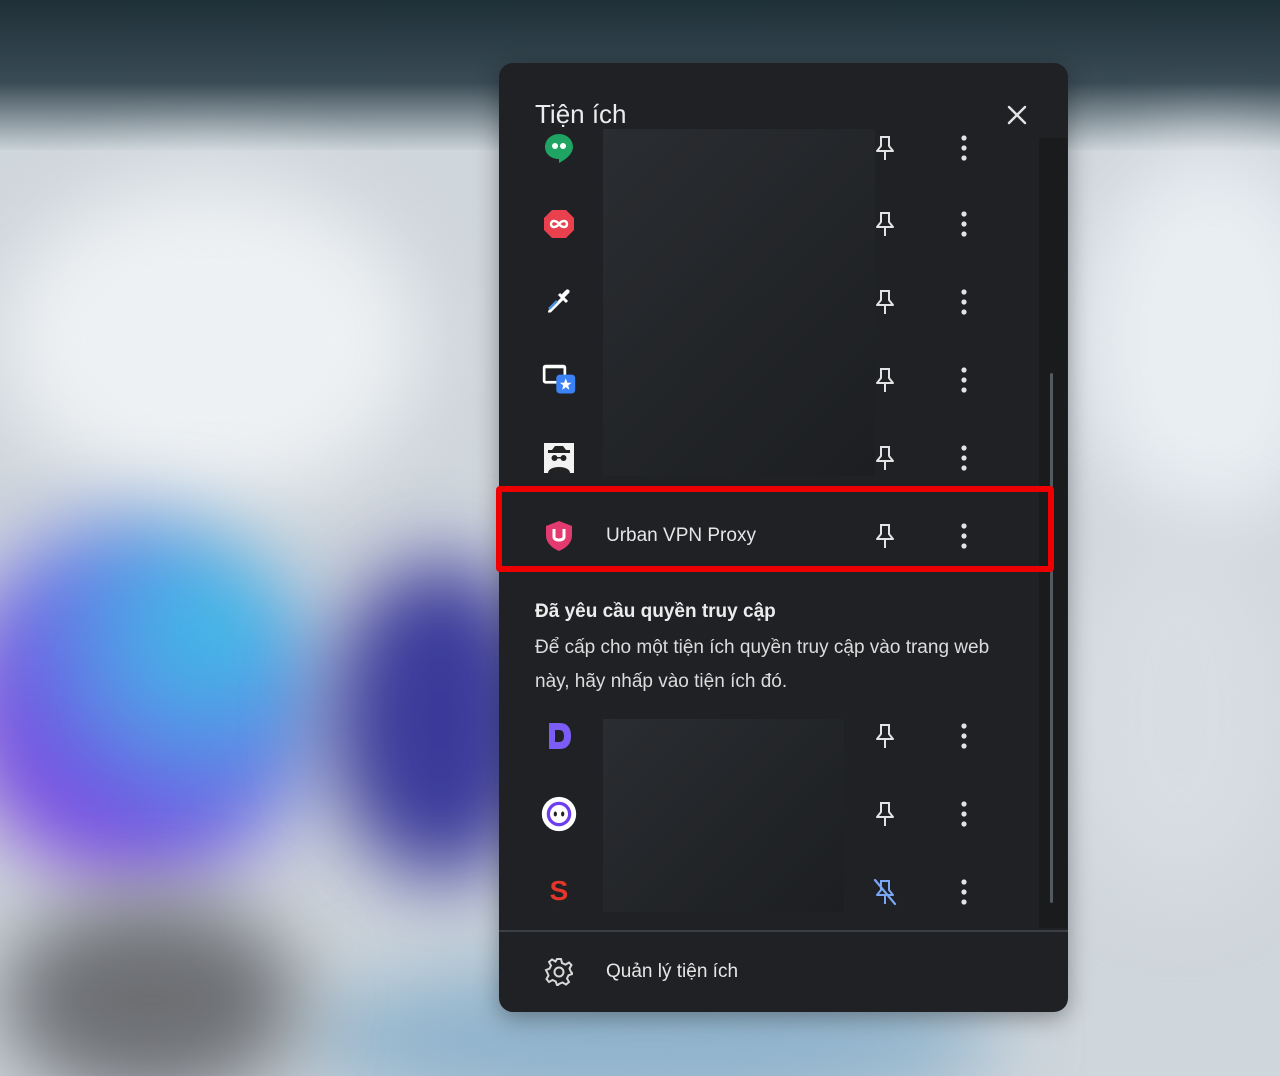  I want to click on robot-face-icon, so click(559, 814).